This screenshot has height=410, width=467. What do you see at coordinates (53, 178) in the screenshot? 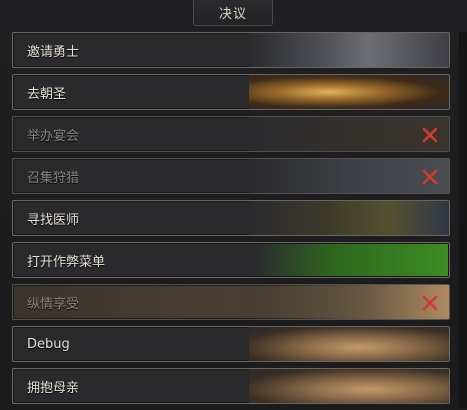
I see `decision-label: 召集狩猎` at bounding box center [53, 178].